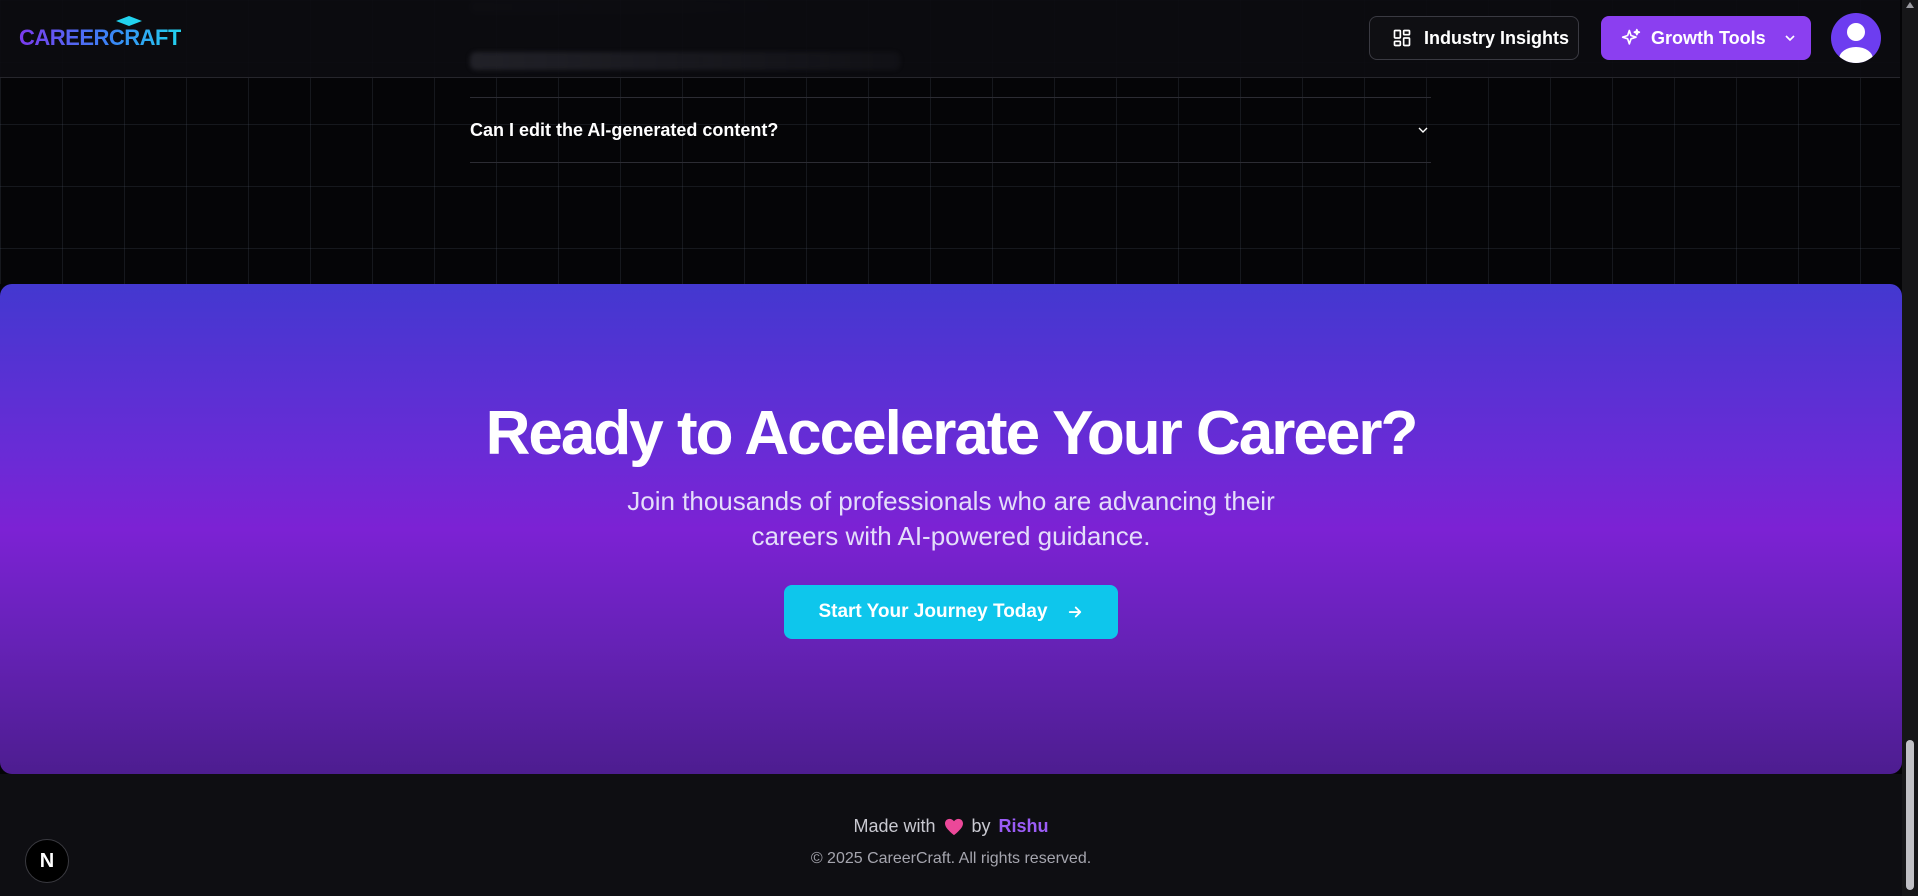 The width and height of the screenshot is (1918, 896). What do you see at coordinates (951, 858) in the screenshot?
I see `copyright-text: © 2025 CareerCraft. All rights reserved.` at bounding box center [951, 858].